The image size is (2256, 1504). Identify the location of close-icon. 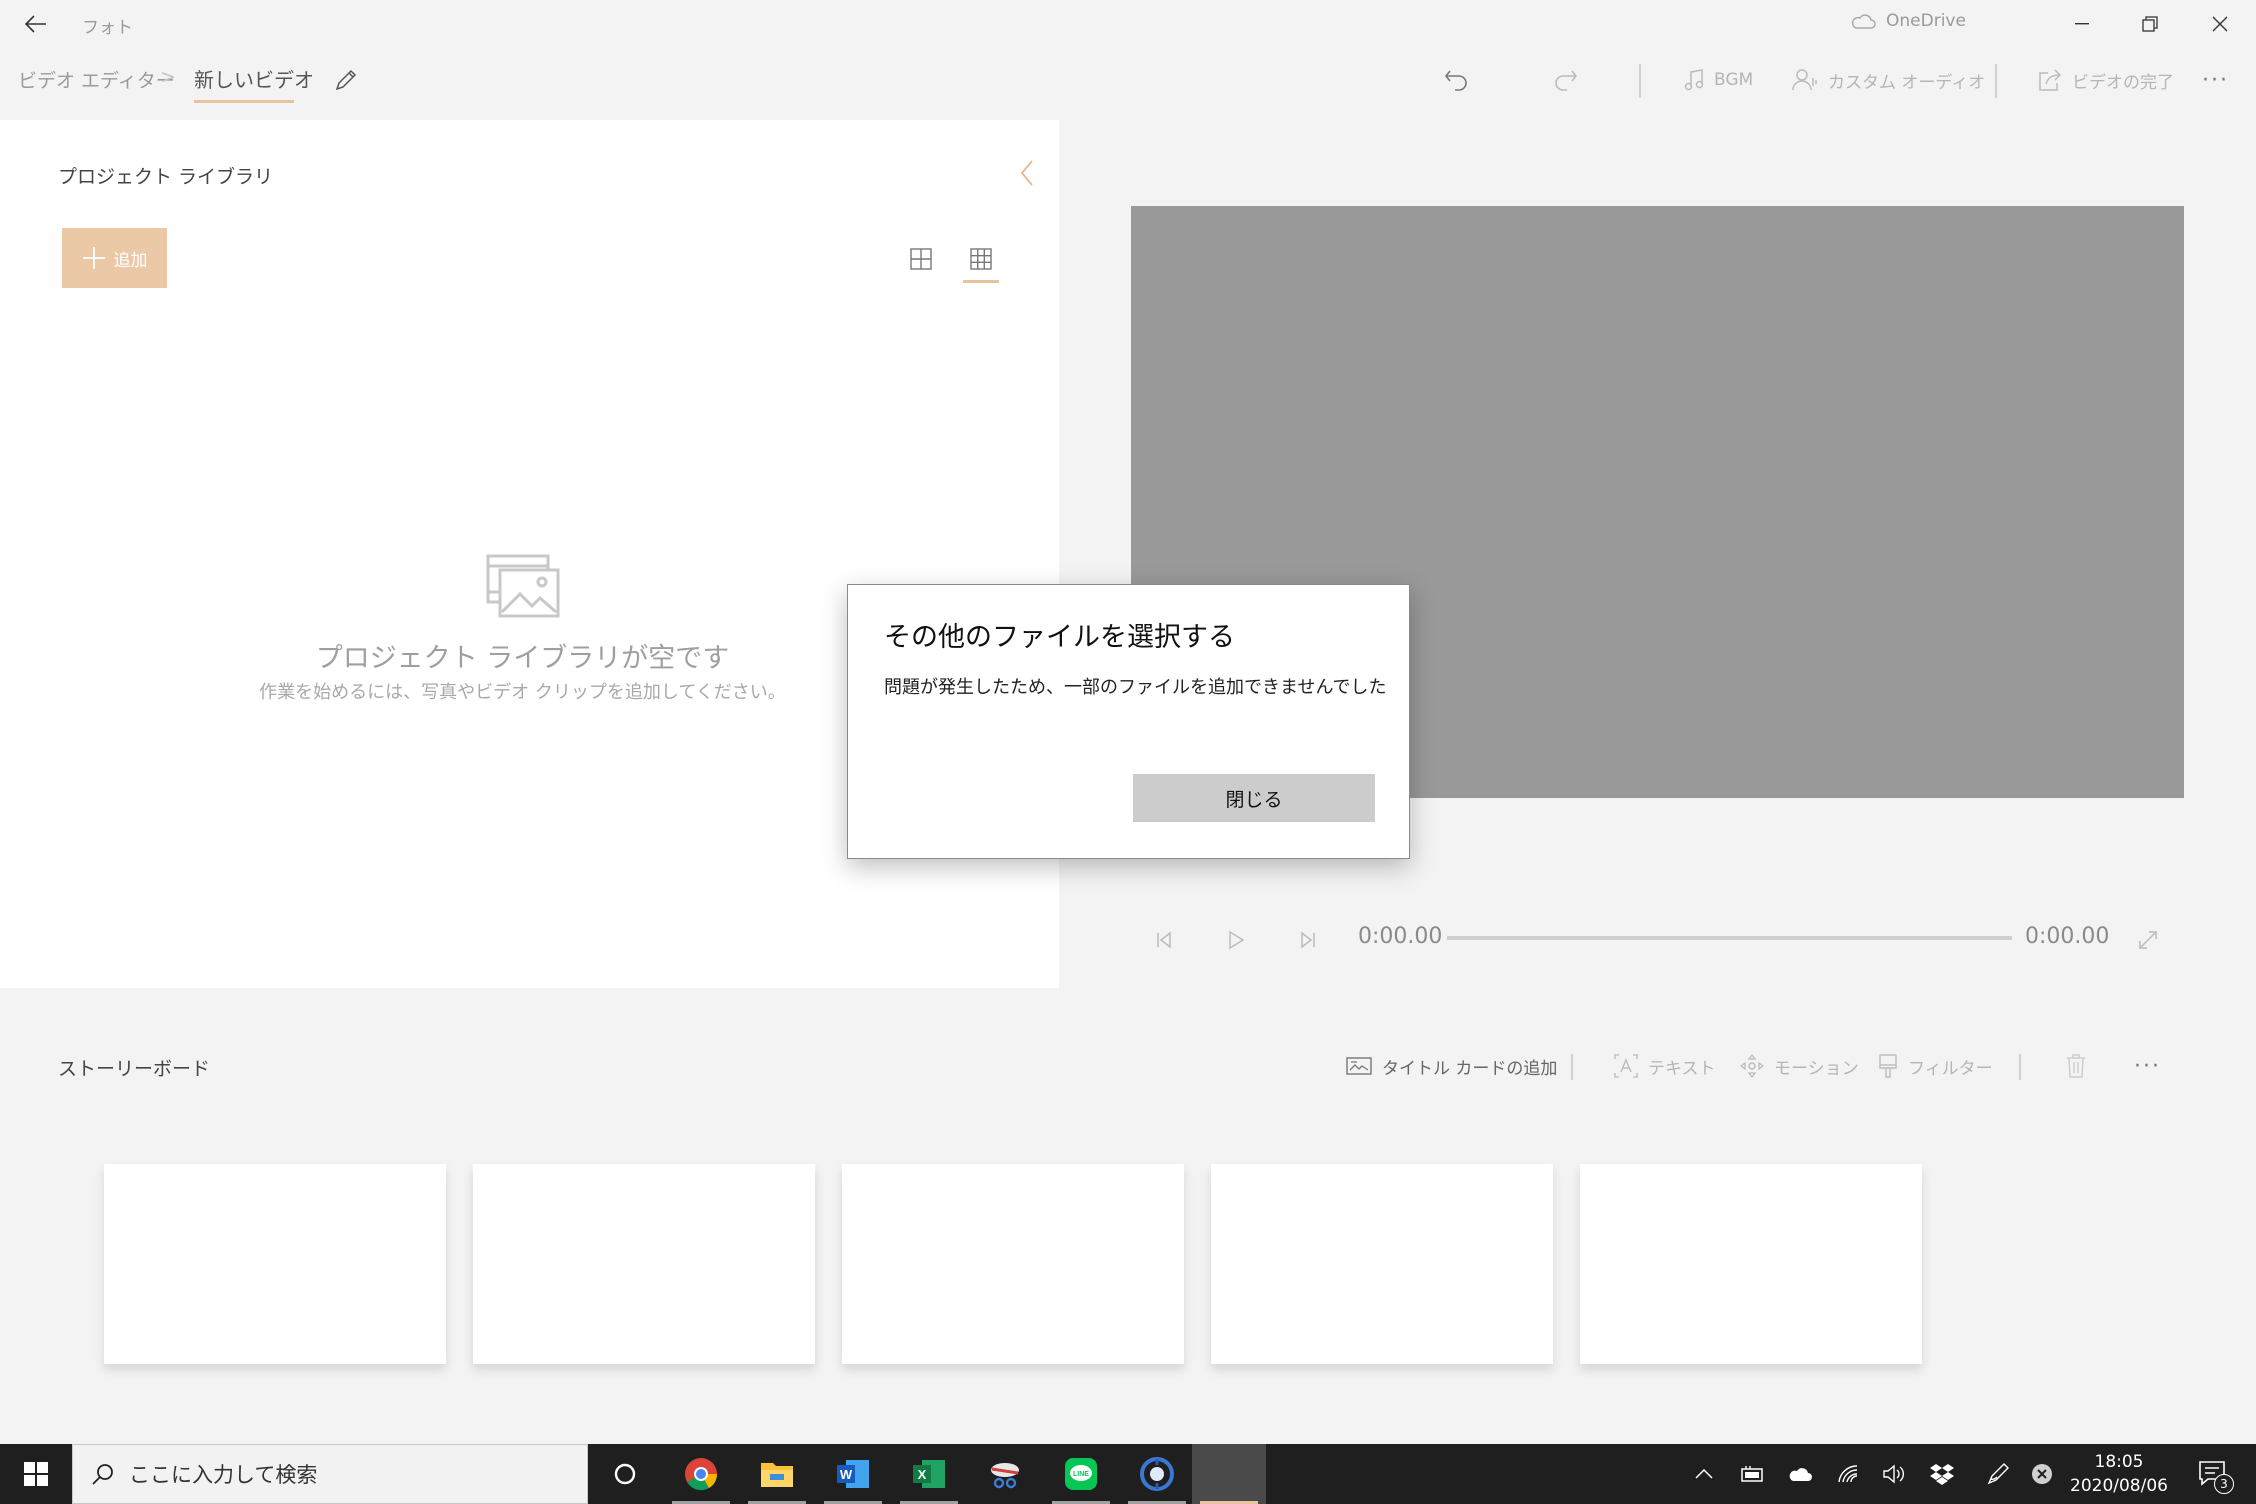
(2220, 24).